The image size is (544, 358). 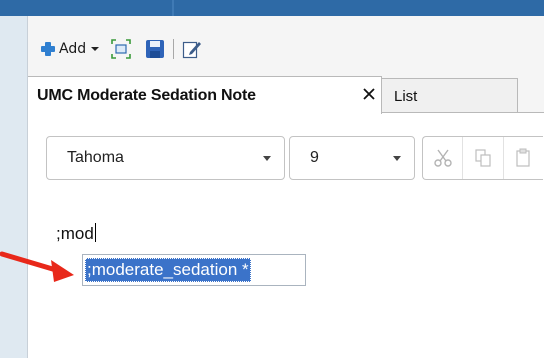 What do you see at coordinates (95, 157) in the screenshot?
I see `font-family-value: Tahoma` at bounding box center [95, 157].